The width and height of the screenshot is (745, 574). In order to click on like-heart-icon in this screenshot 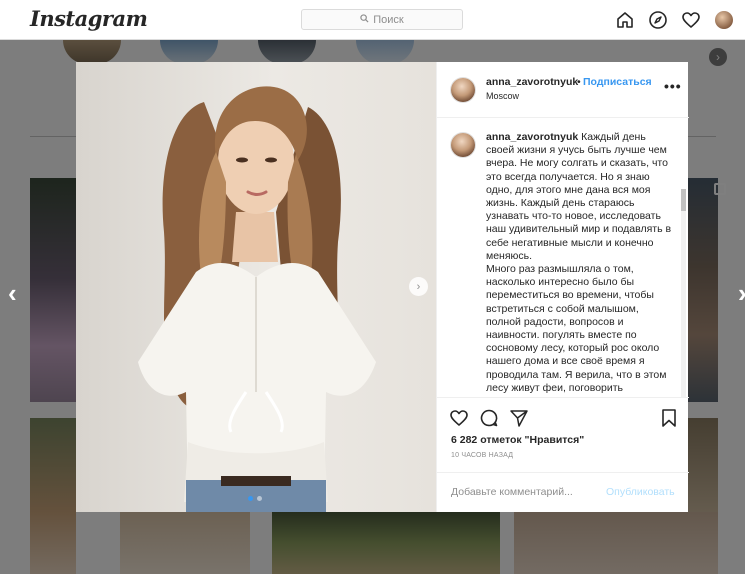, I will do `click(459, 418)`.